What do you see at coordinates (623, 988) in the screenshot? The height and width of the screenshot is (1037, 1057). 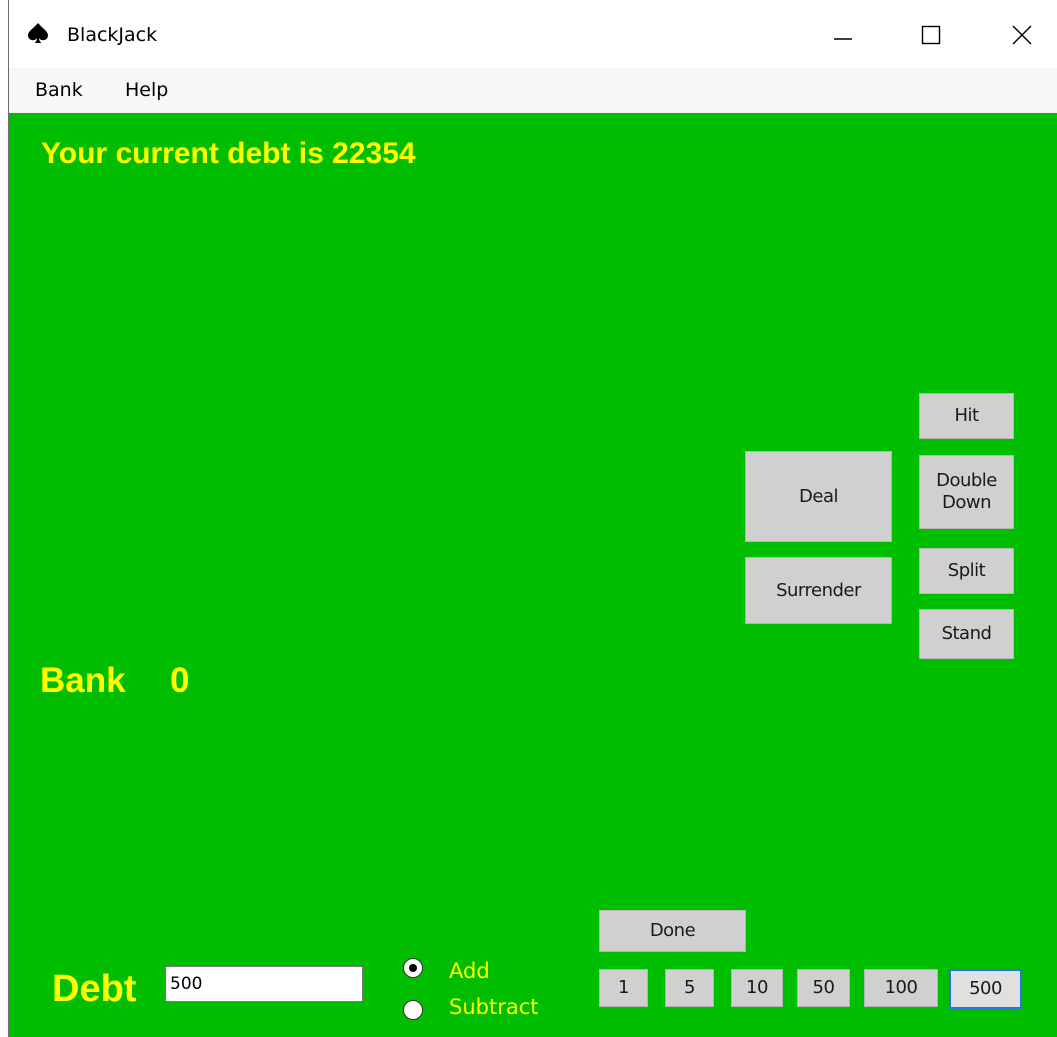 I see `amount-button-1: 1` at bounding box center [623, 988].